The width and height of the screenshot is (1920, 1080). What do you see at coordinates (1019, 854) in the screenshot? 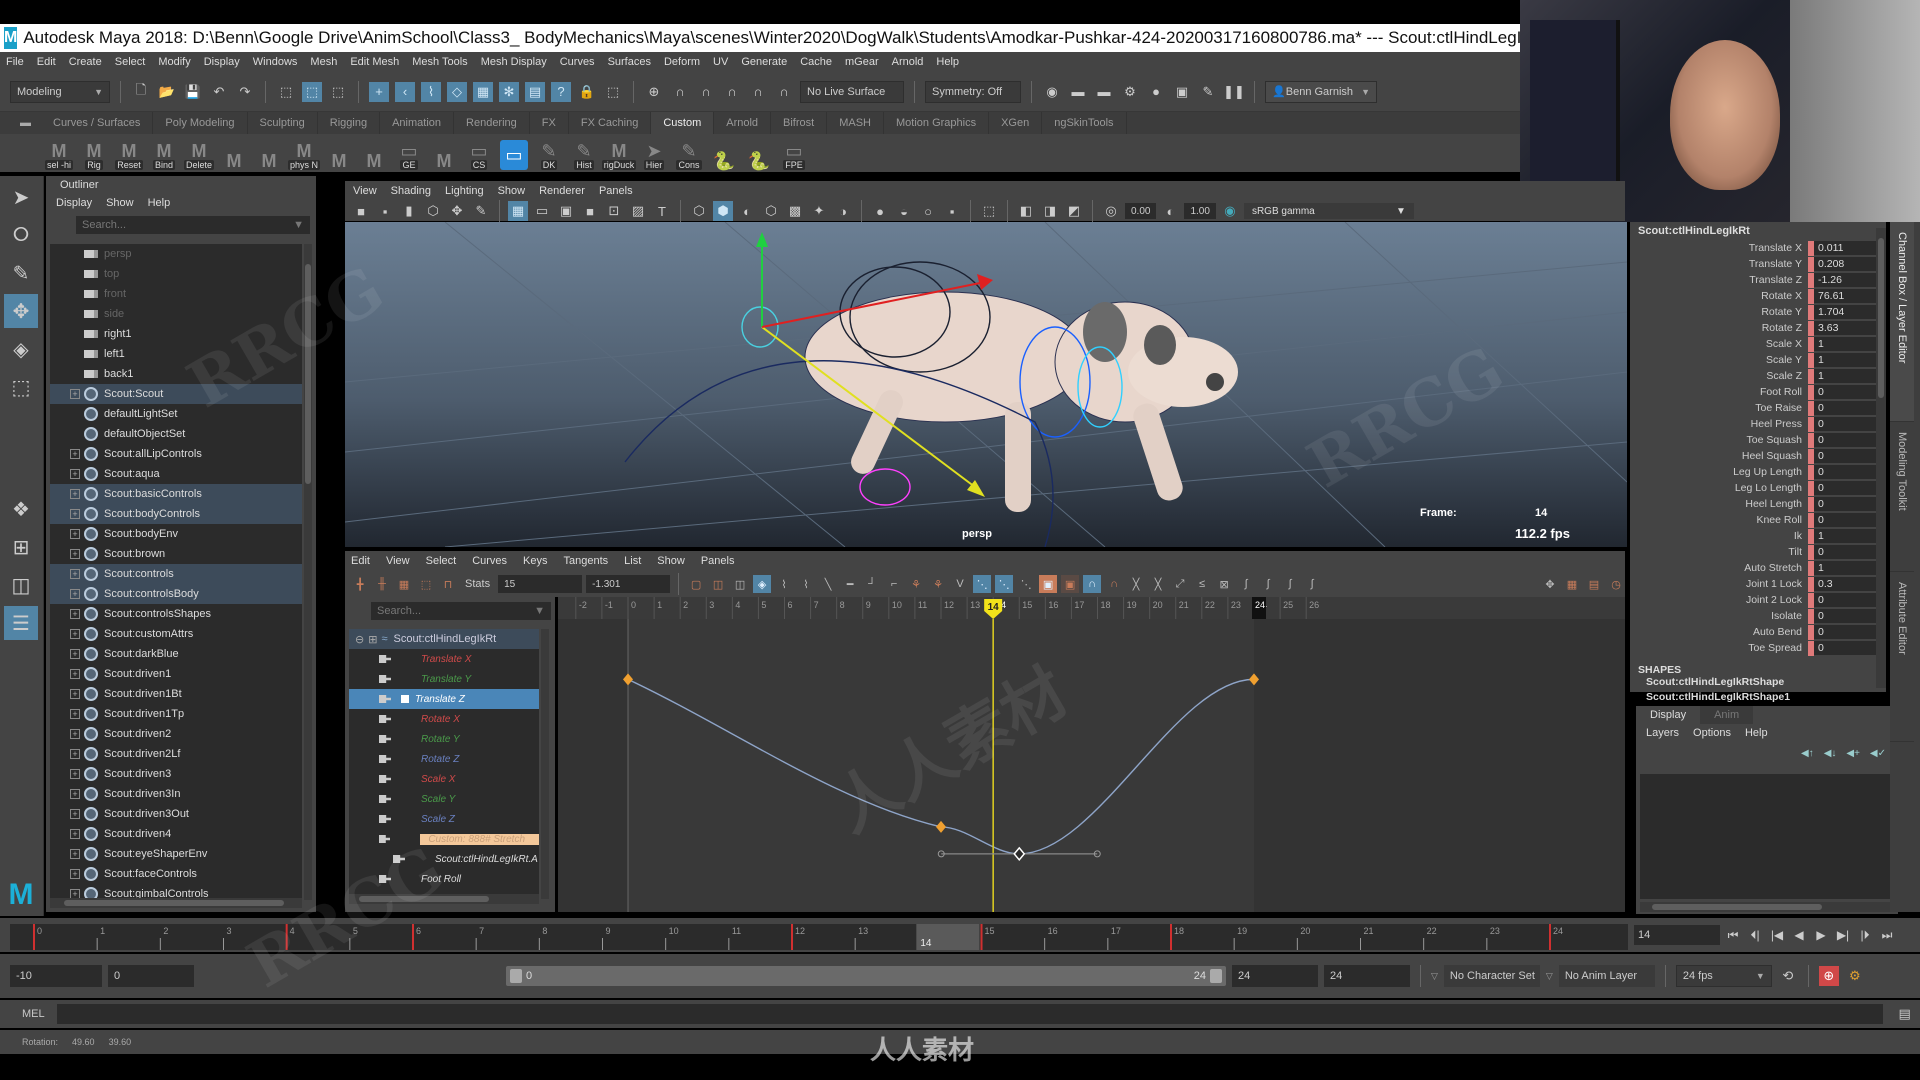
I see `keyframe-selected` at bounding box center [1019, 854].